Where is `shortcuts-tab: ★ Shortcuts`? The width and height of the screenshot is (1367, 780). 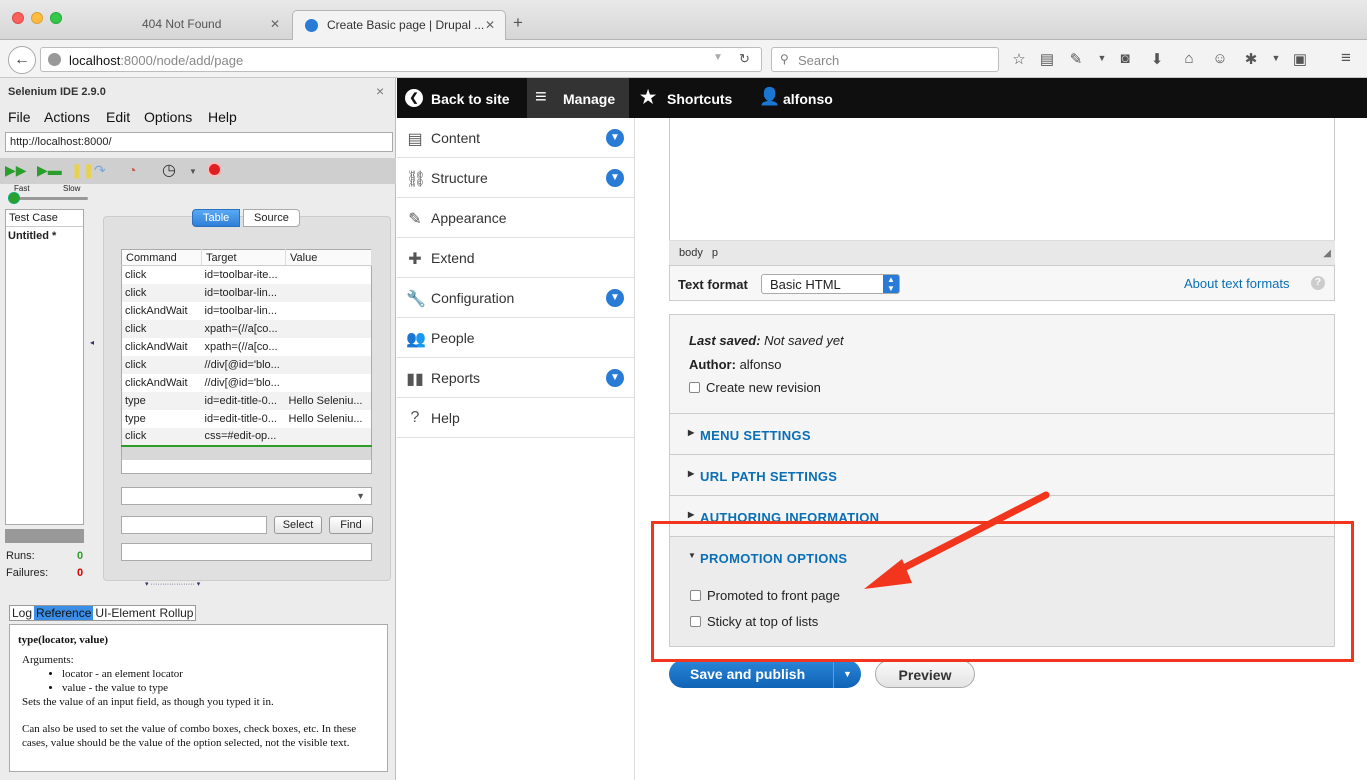 shortcuts-tab: ★ Shortcuts is located at coordinates (686, 98).